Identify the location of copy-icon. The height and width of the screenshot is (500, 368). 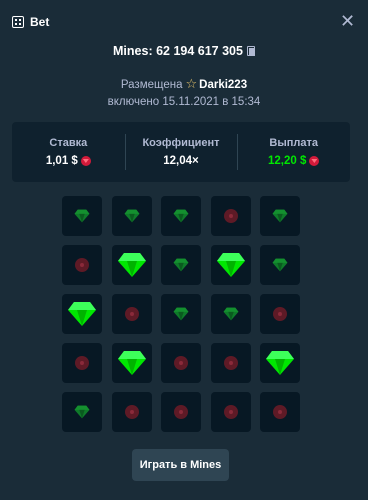
(250, 51).